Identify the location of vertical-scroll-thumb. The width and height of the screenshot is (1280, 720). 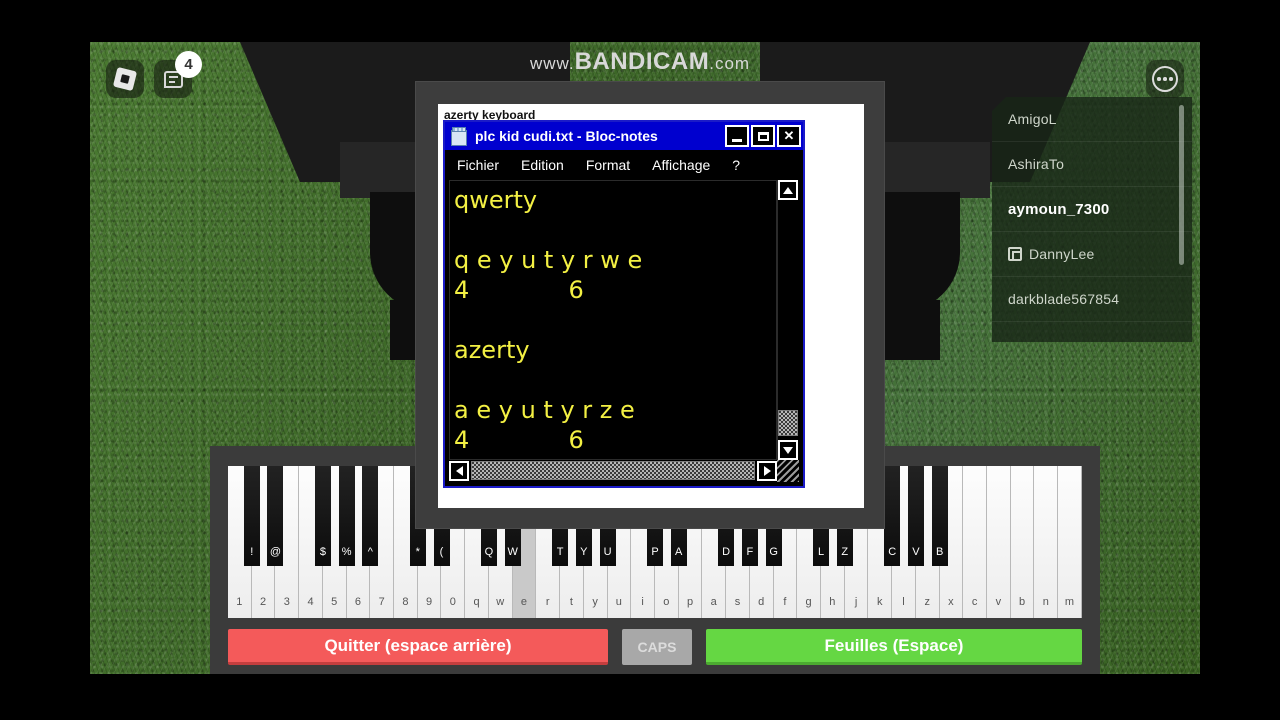
(788, 423).